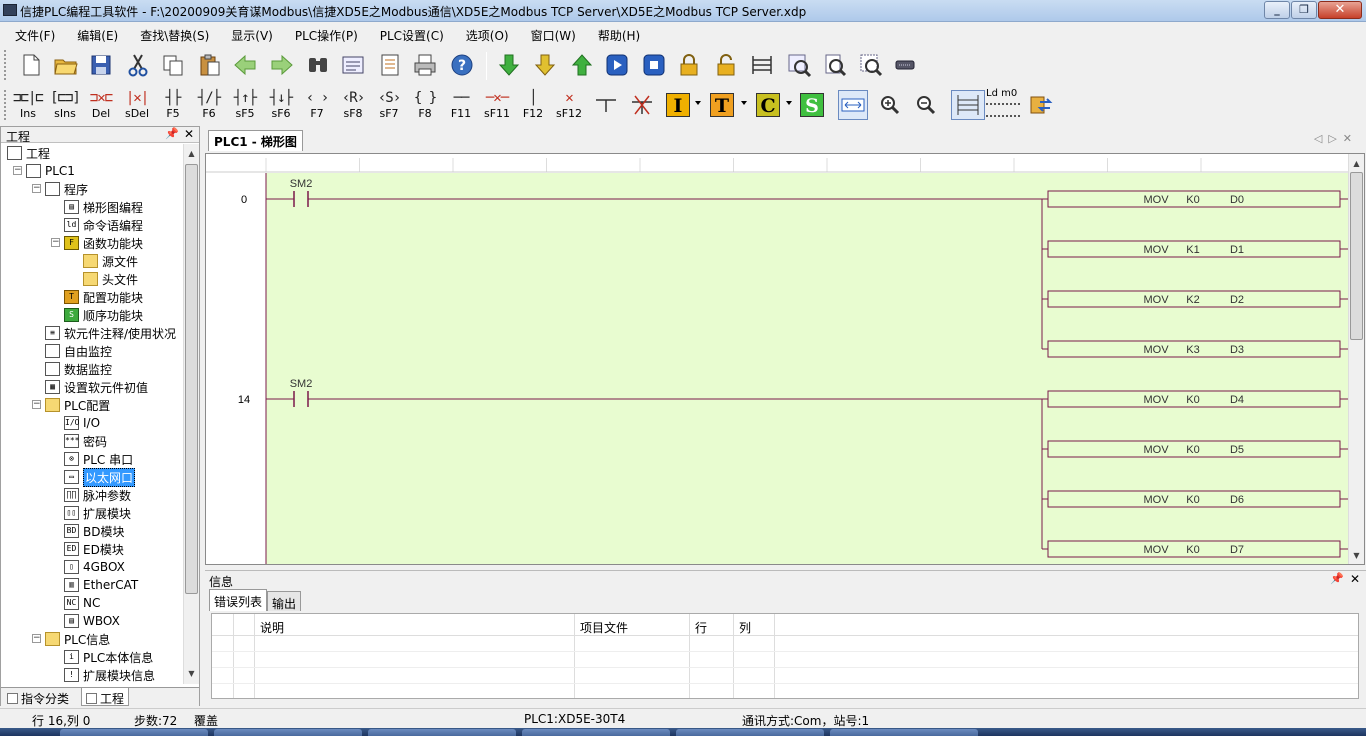  What do you see at coordinates (85, 441) in the screenshot?
I see `tree-item: *** 密码` at bounding box center [85, 441].